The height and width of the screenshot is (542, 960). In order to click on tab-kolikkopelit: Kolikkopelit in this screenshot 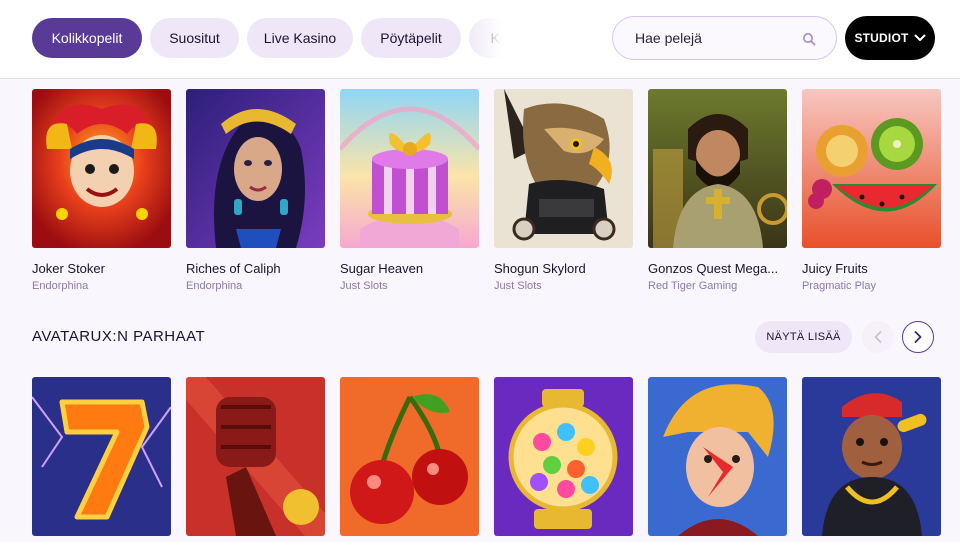, I will do `click(87, 38)`.